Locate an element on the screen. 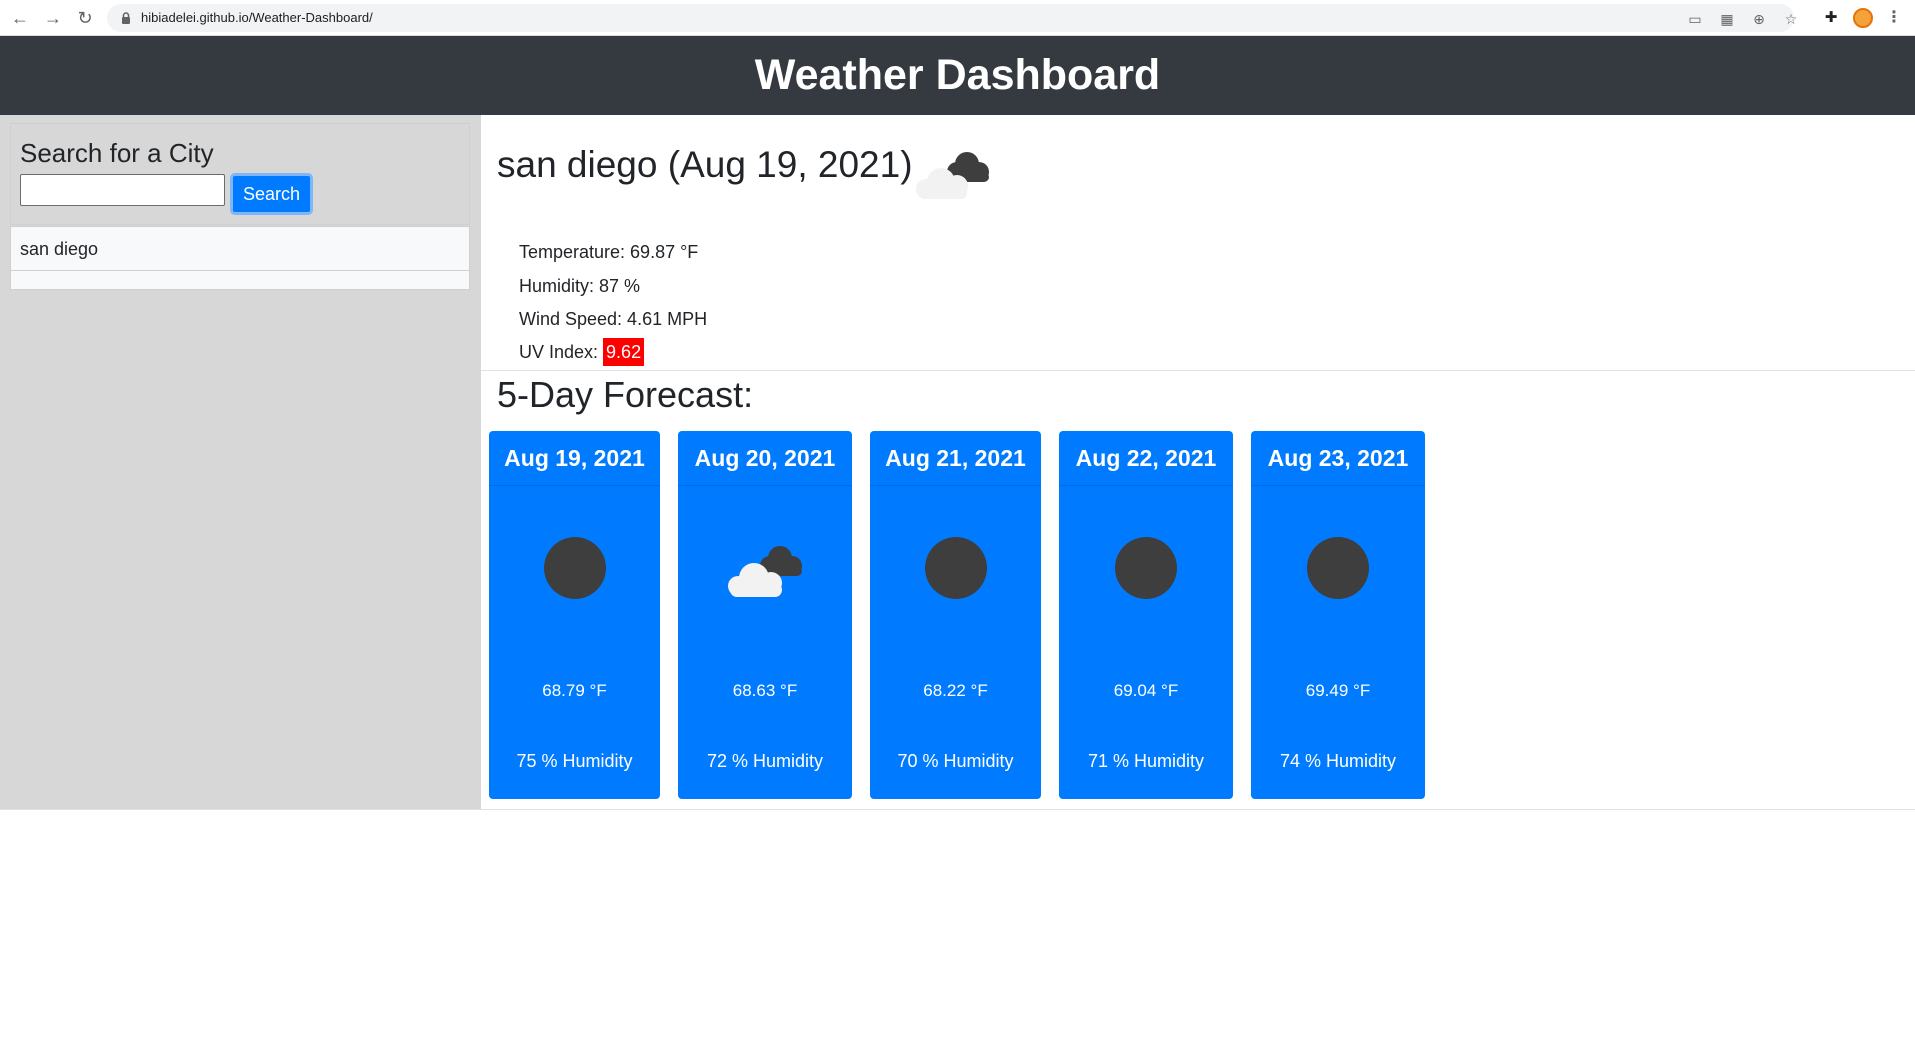  current-uv-index: UV Index: 9.62 is located at coordinates (582, 352).